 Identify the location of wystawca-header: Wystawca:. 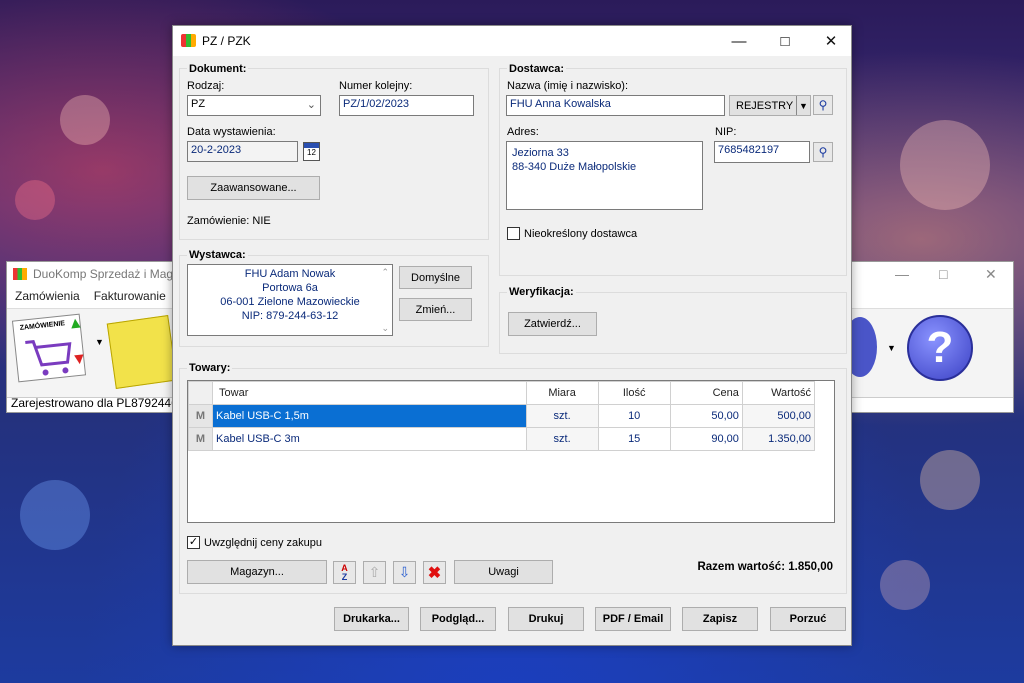
(217, 255).